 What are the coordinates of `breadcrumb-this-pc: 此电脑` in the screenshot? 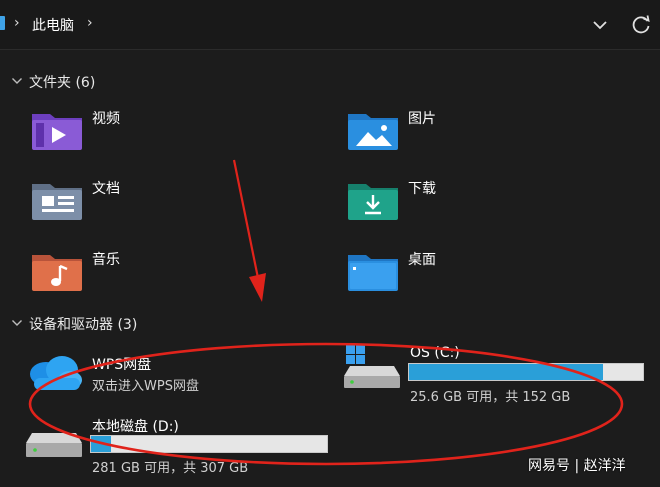 It's located at (53, 25).